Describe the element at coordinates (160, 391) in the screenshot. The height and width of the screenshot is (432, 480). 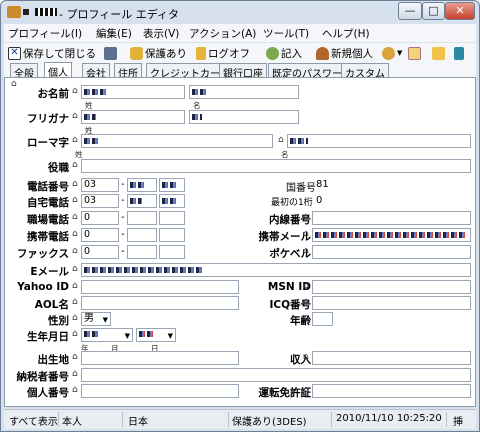
I see `personal-no-input` at that location.